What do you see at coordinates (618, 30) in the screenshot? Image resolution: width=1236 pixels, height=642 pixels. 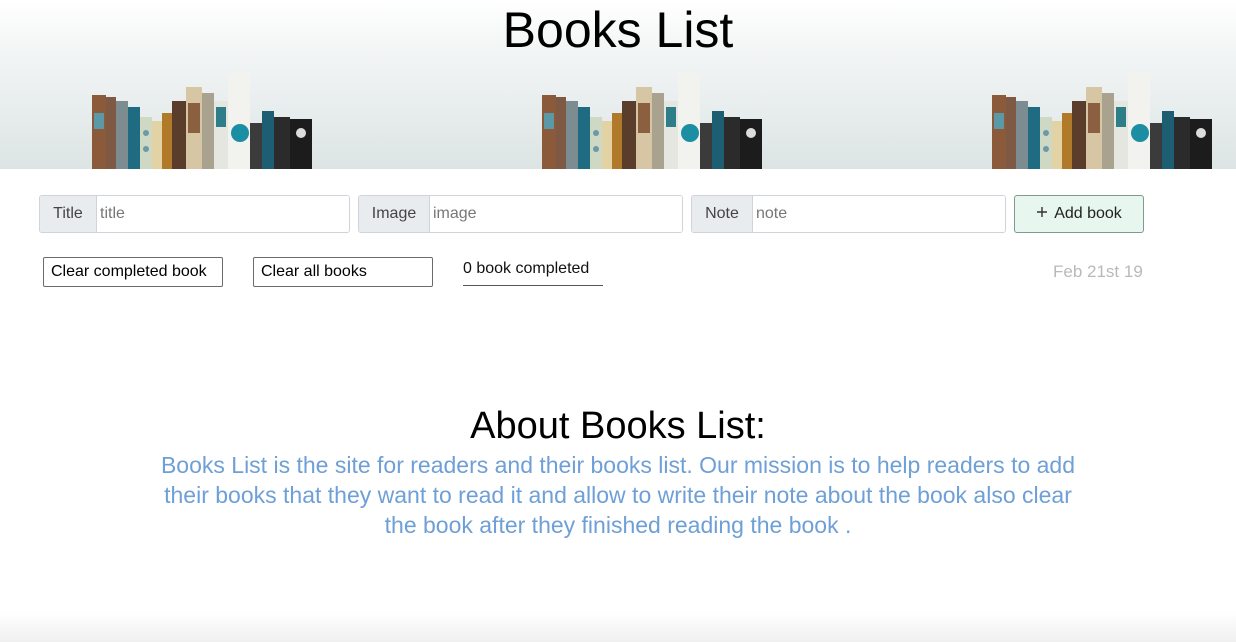 I see `page-title: Books List` at bounding box center [618, 30].